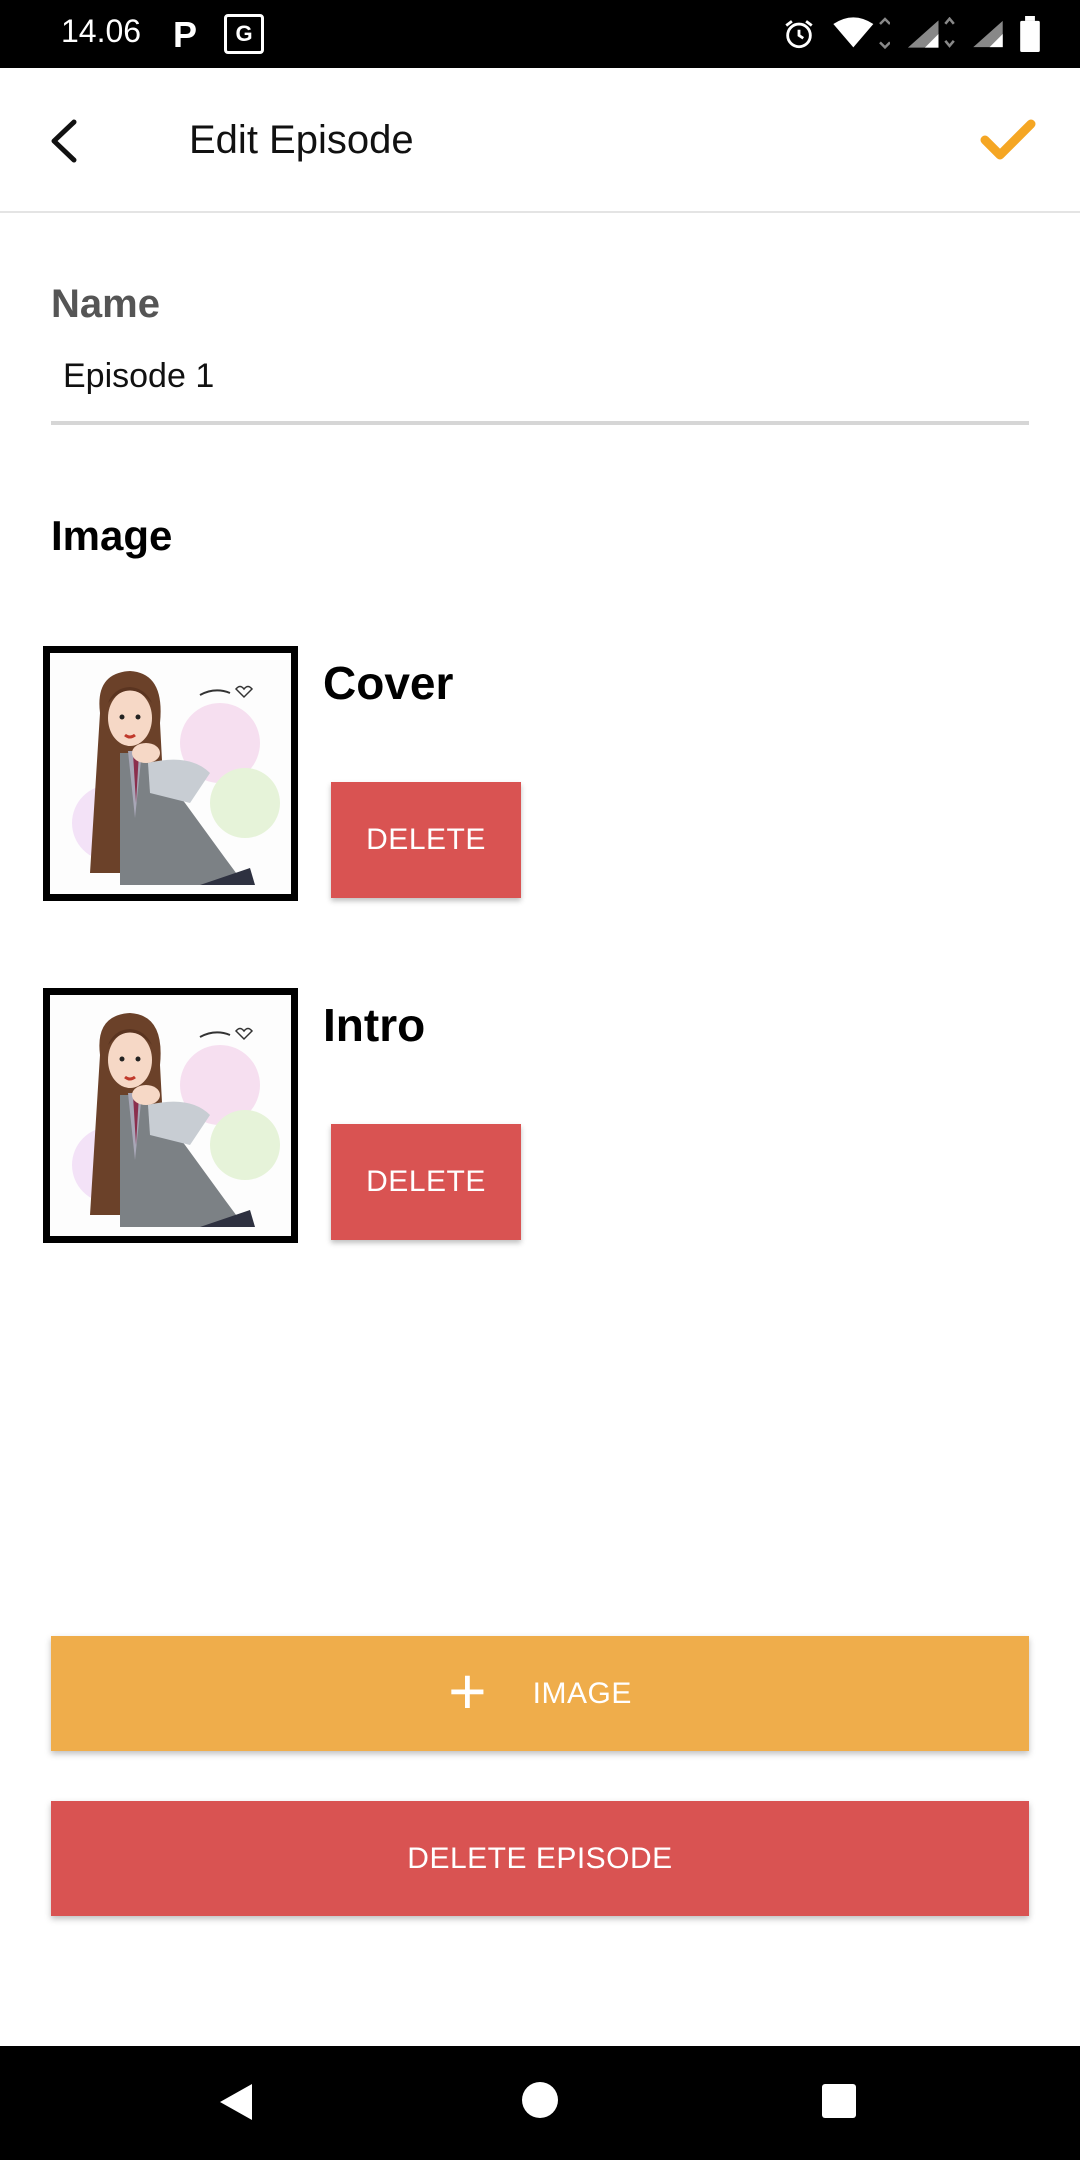 Image resolution: width=1080 pixels, height=2160 pixels. I want to click on image-name: Cover, so click(388, 683).